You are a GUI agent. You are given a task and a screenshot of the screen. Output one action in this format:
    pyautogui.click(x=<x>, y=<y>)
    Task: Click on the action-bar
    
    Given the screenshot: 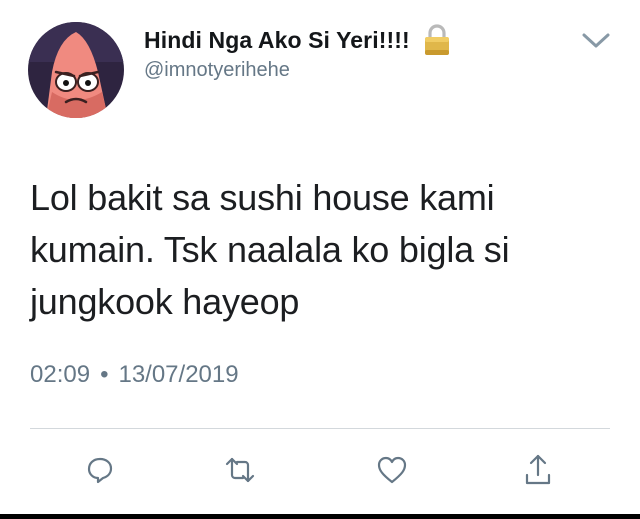 What is the action you would take?
    pyautogui.click(x=320, y=472)
    